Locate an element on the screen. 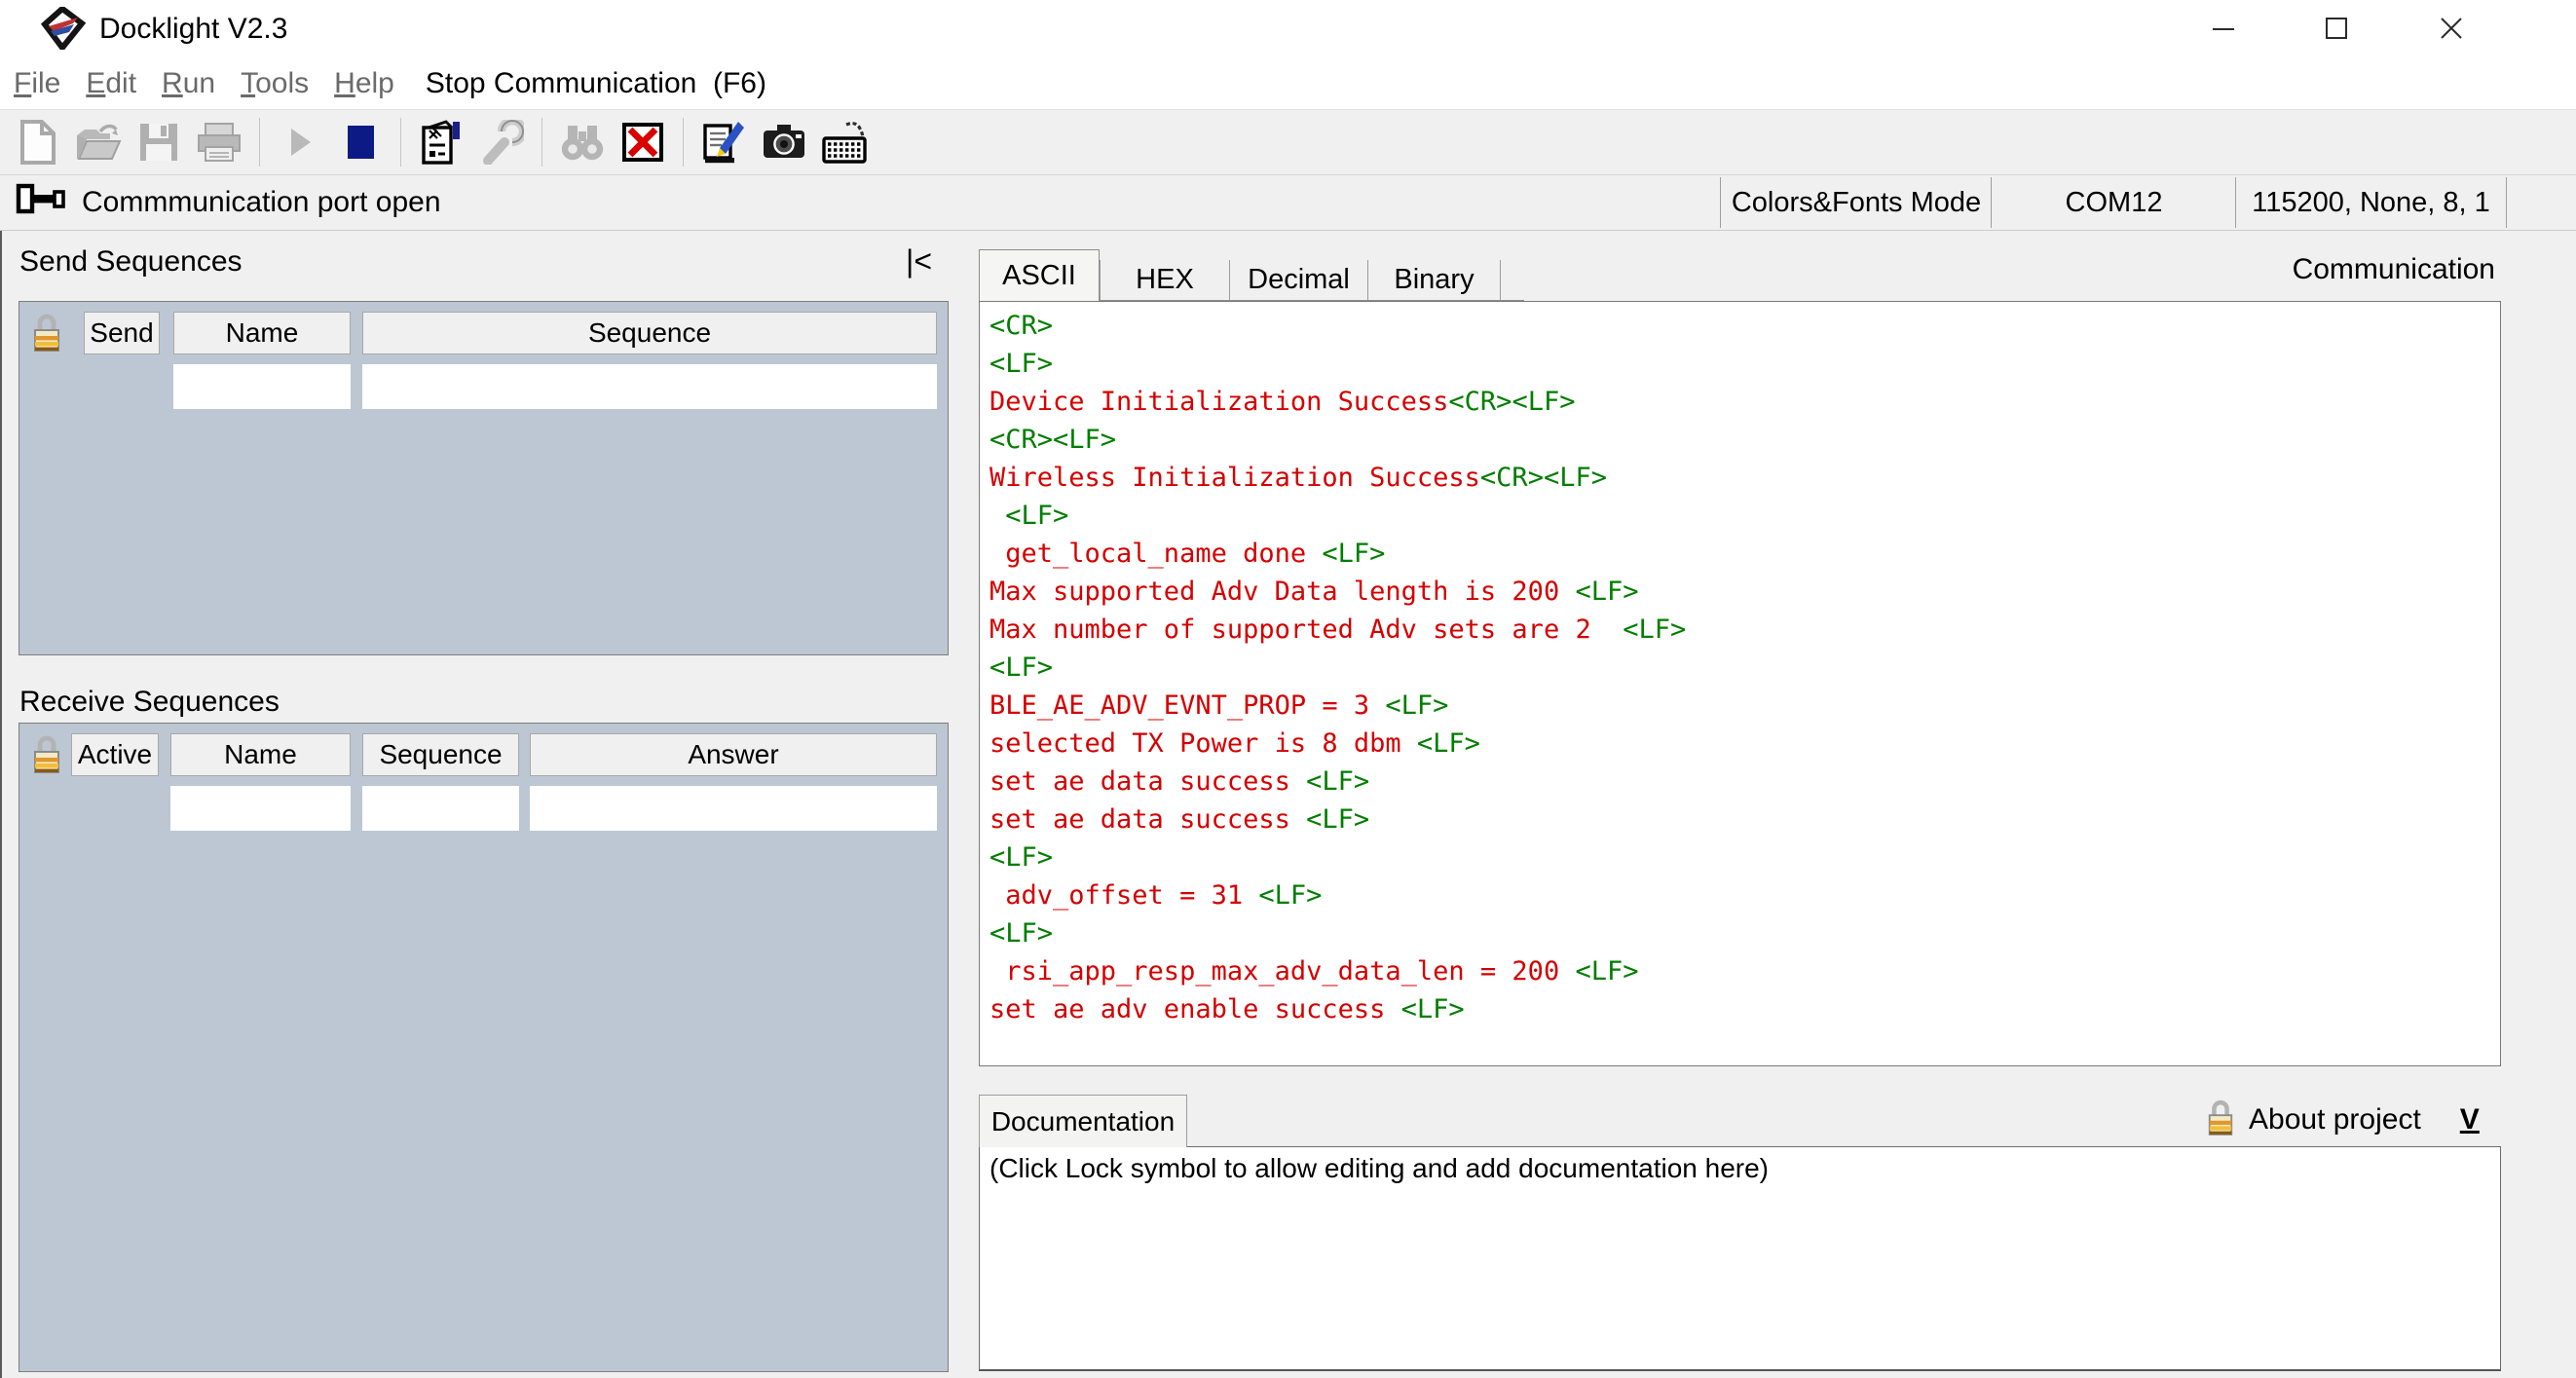 This screenshot has width=2576, height=1378. tab-decimal: Decimal is located at coordinates (1299, 280).